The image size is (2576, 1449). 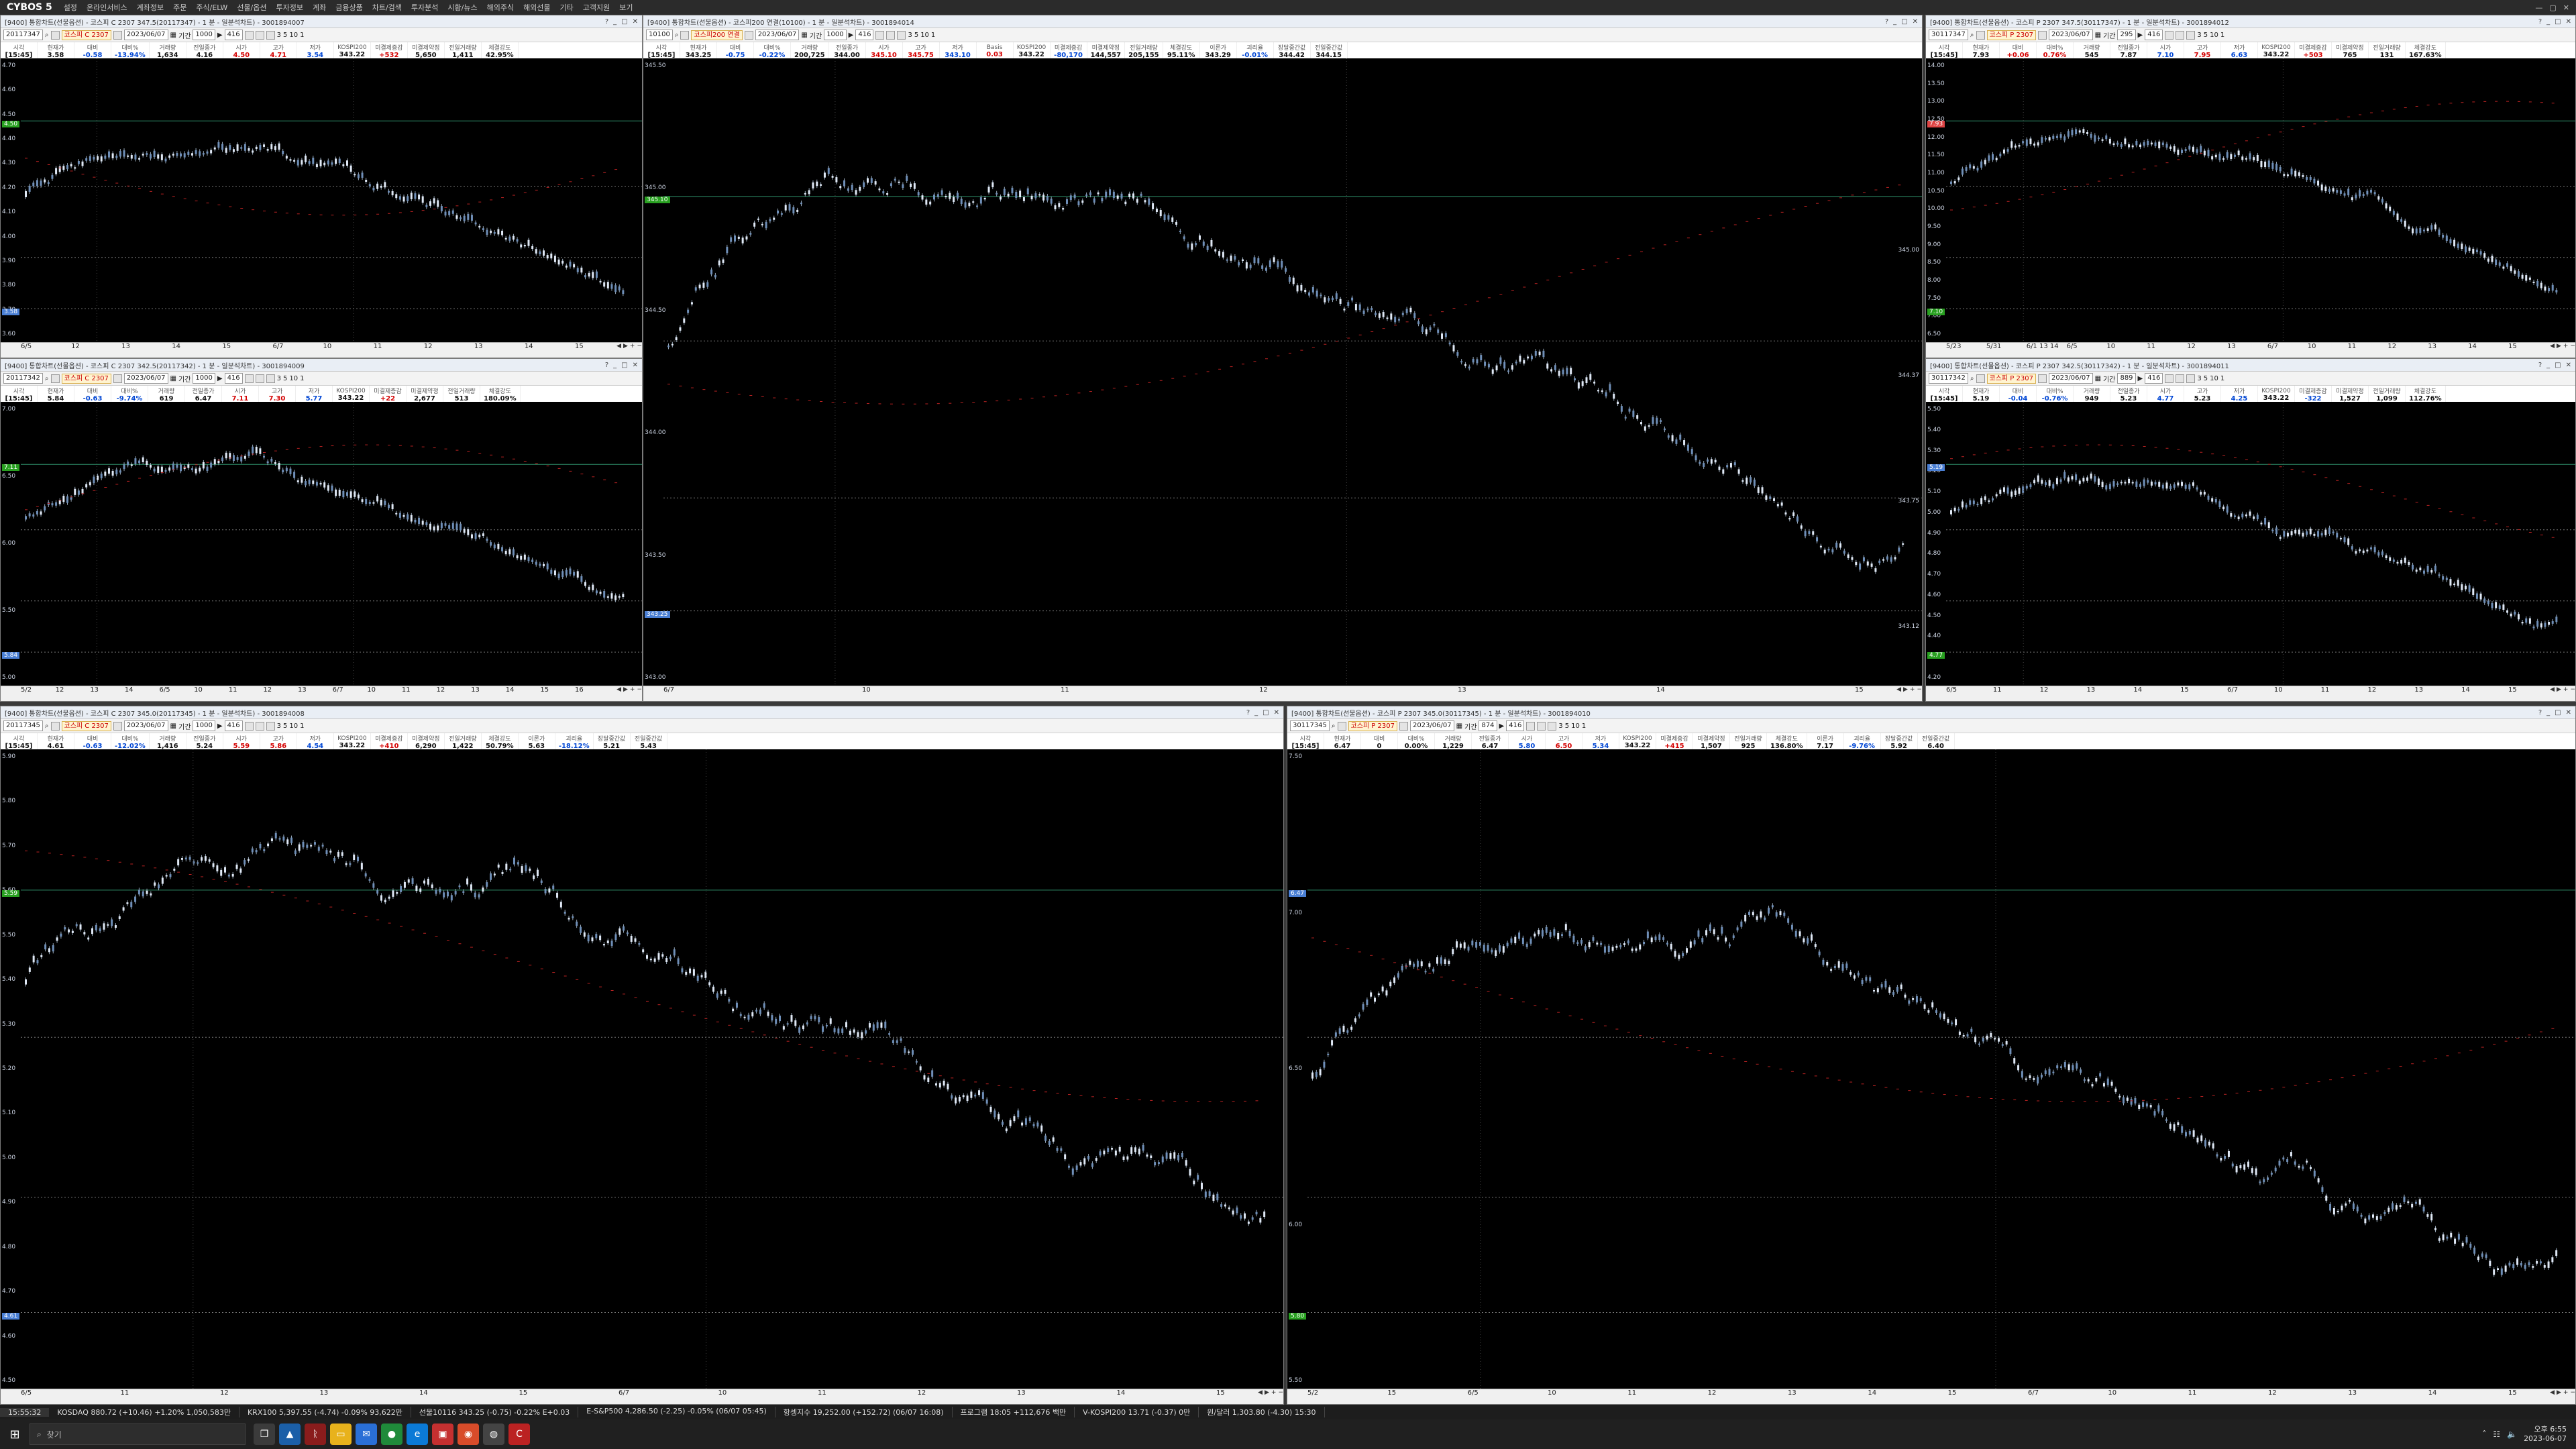 I want to click on menu-item-15: 고객지원, so click(x=596, y=7).